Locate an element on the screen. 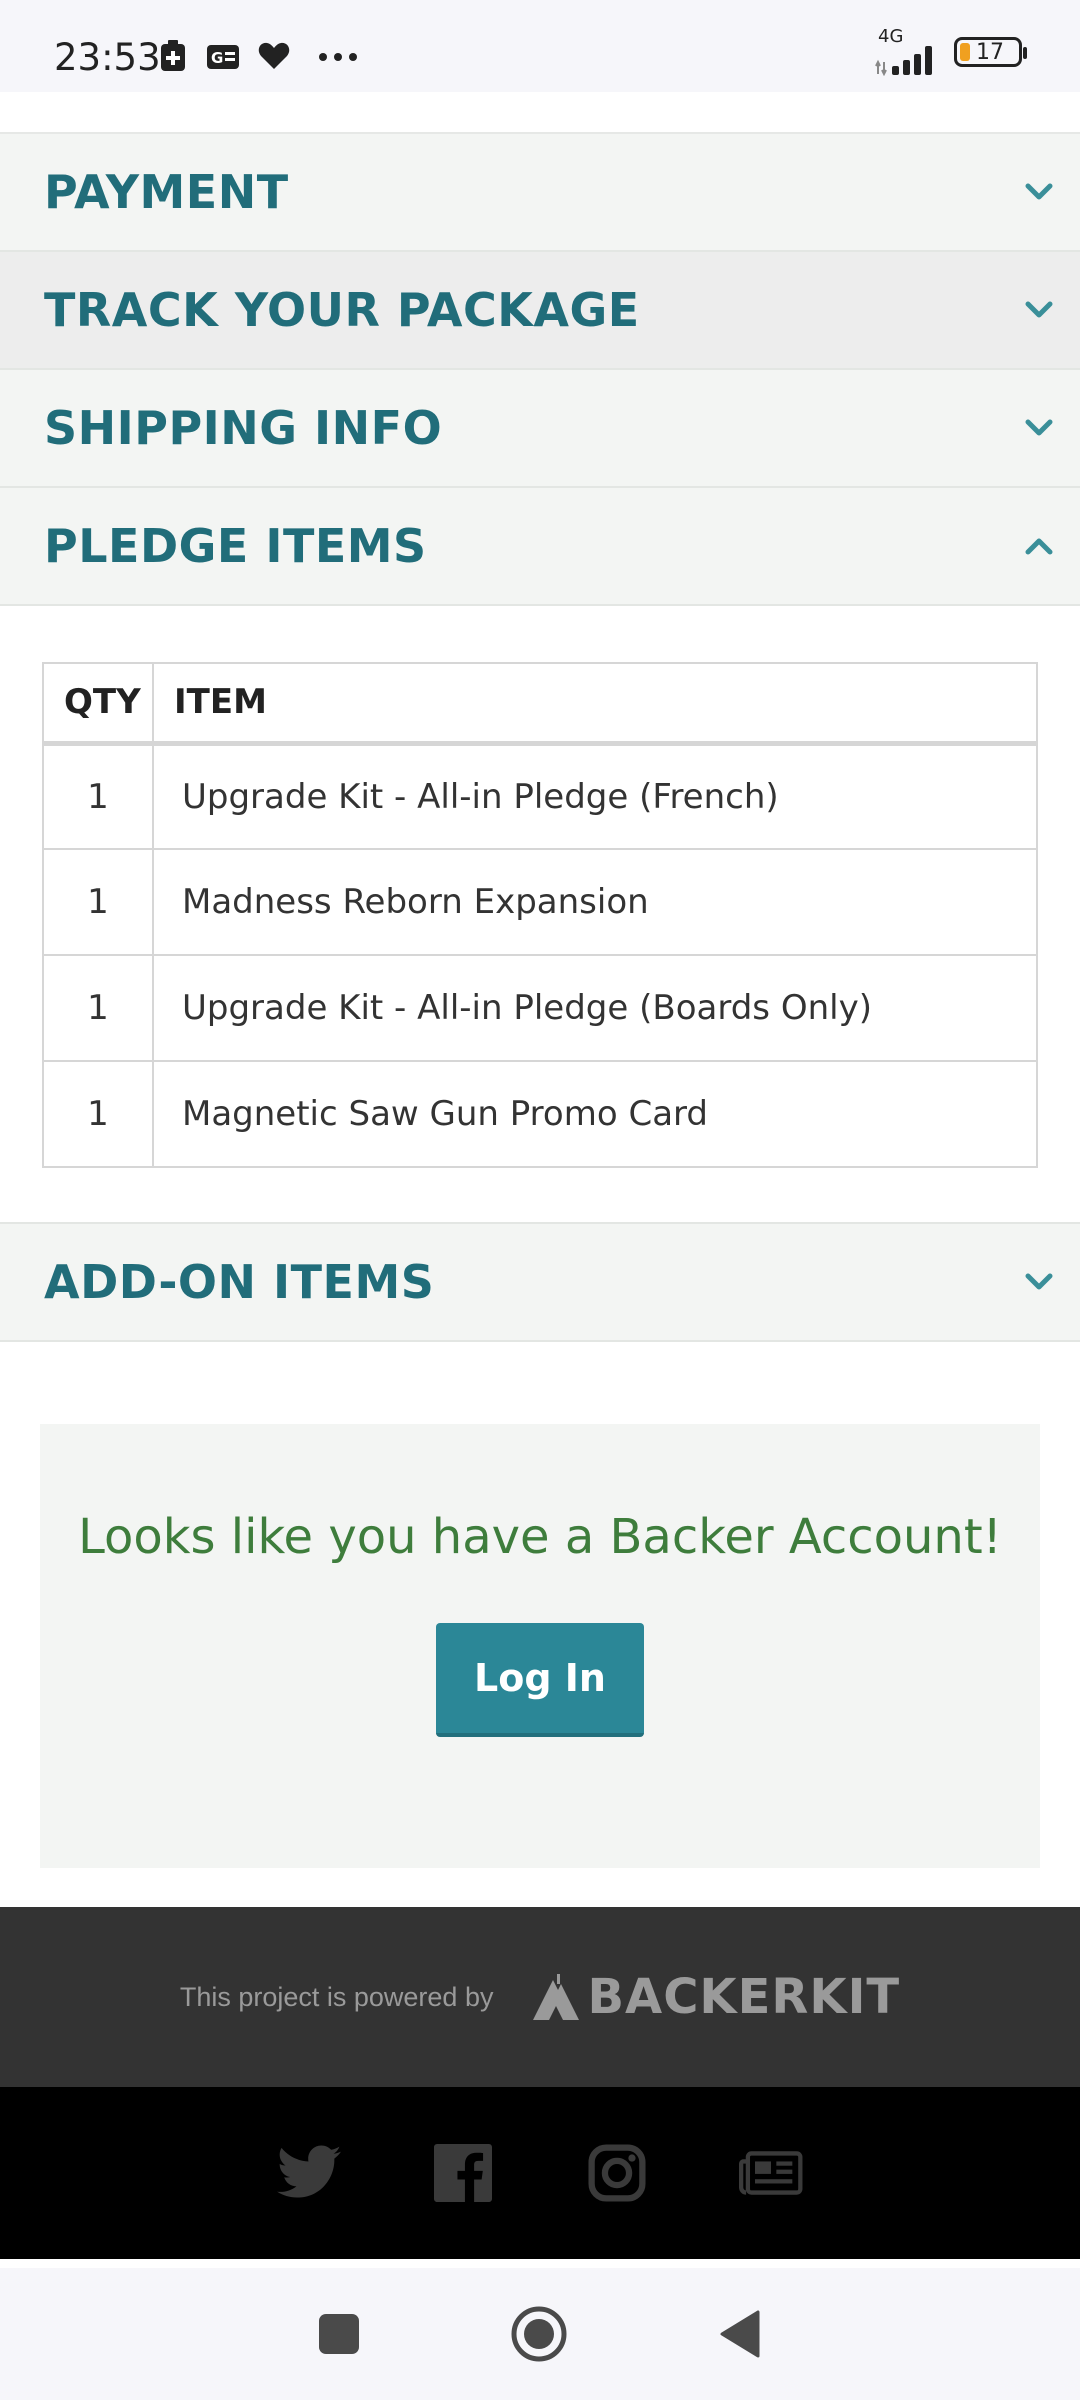  system-nav-bar is located at coordinates (540, 2334).